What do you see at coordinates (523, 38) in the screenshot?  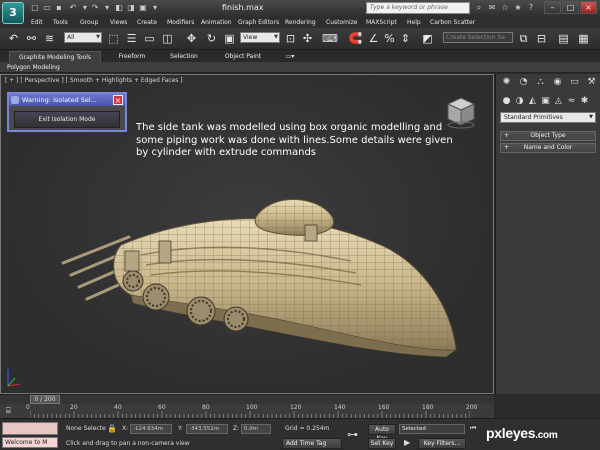 I see `mirror-icon: ⧉` at bounding box center [523, 38].